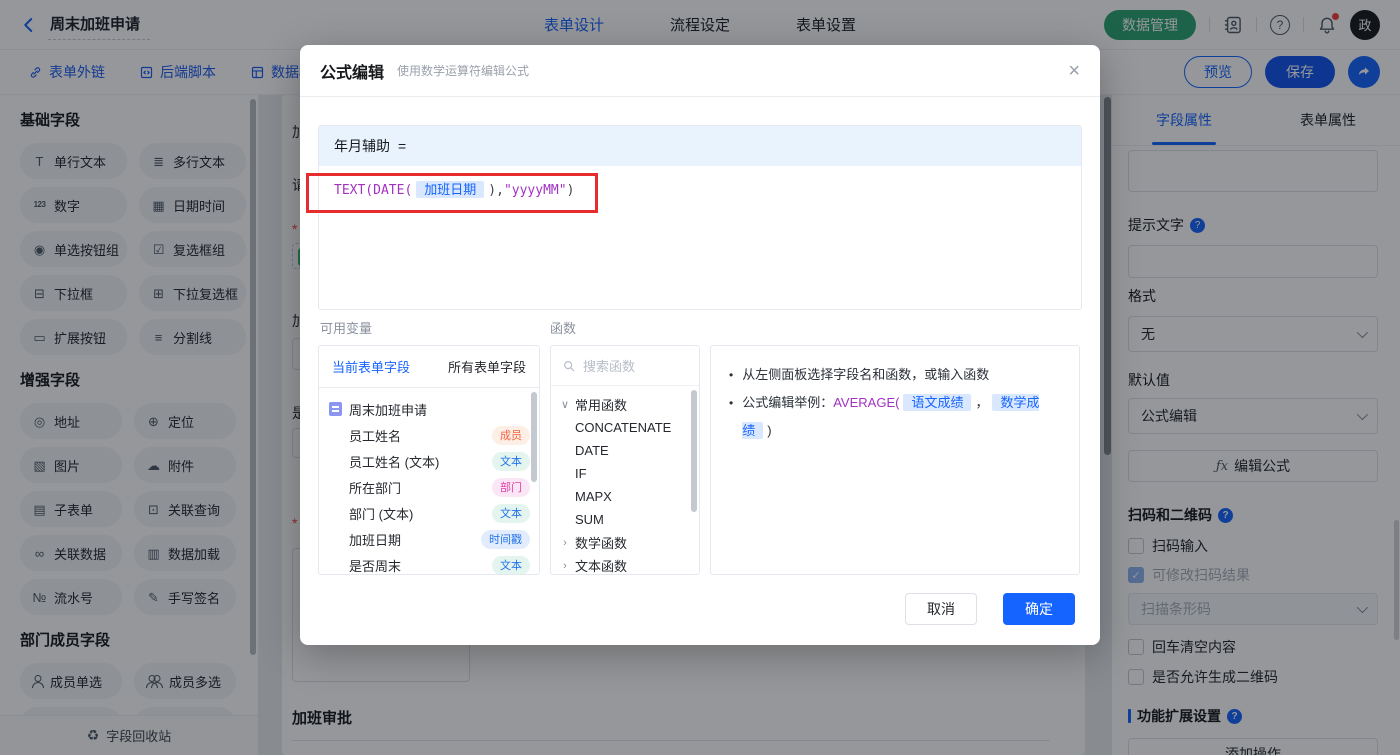  Describe the element at coordinates (362, 146) in the screenshot. I see `formula-target-field: 年月辅助` at that location.